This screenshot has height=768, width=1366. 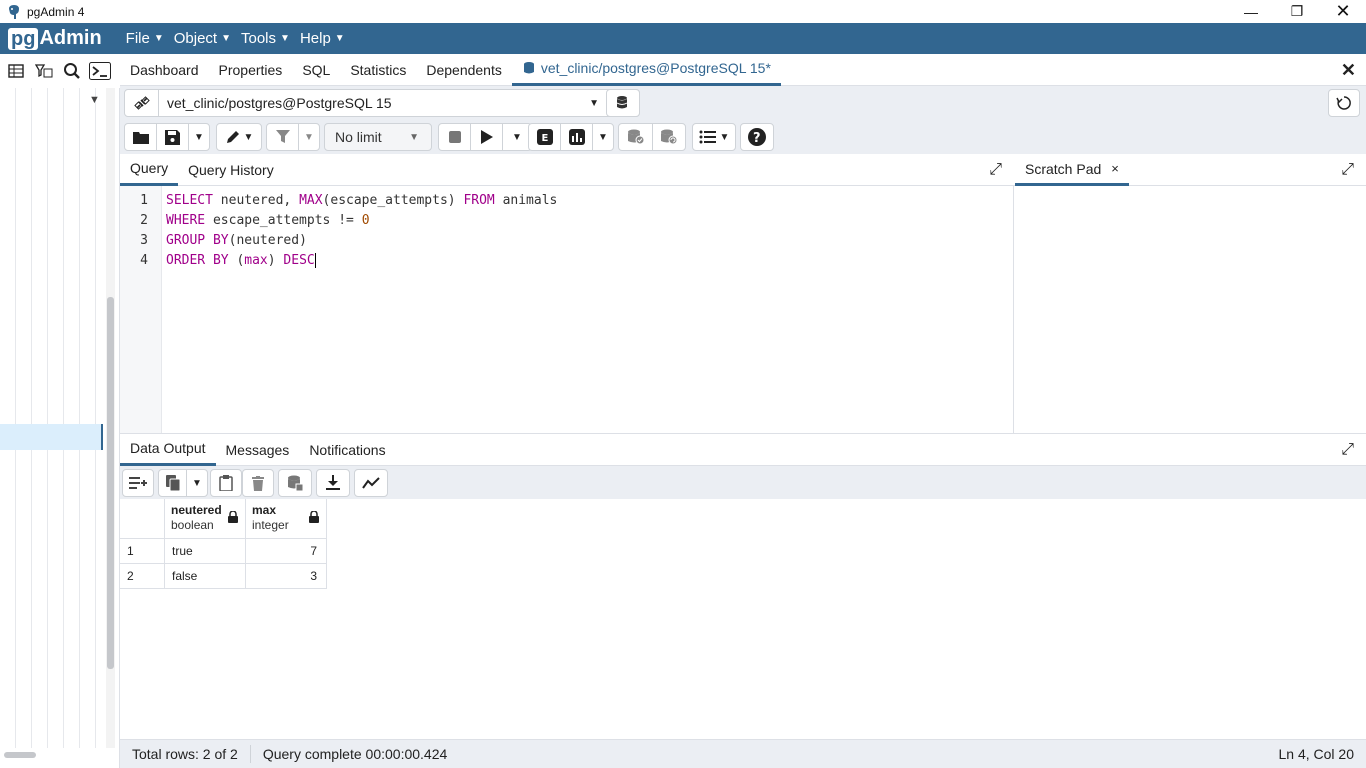 I want to click on table-view-button, so click(x=16, y=71).